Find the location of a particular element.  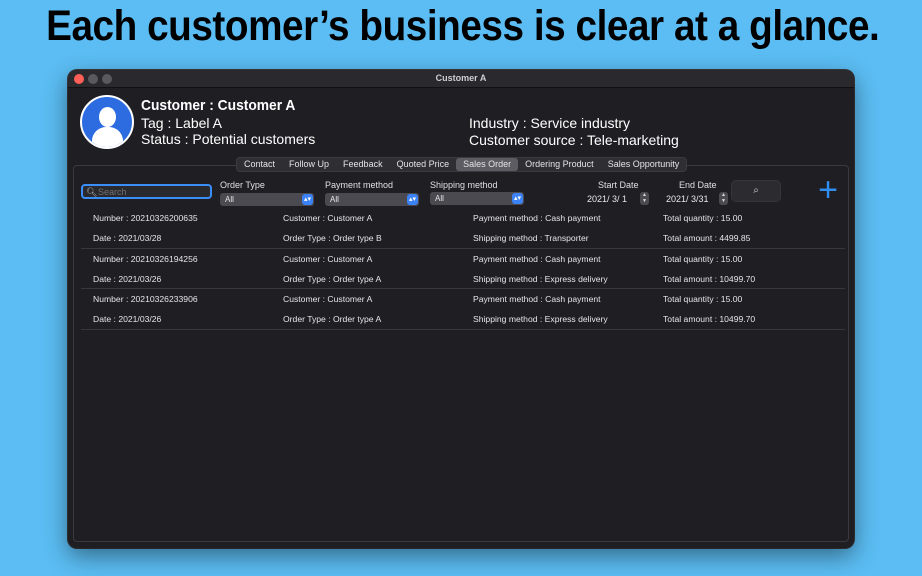

tab-feedback: Feedback is located at coordinates (363, 164).